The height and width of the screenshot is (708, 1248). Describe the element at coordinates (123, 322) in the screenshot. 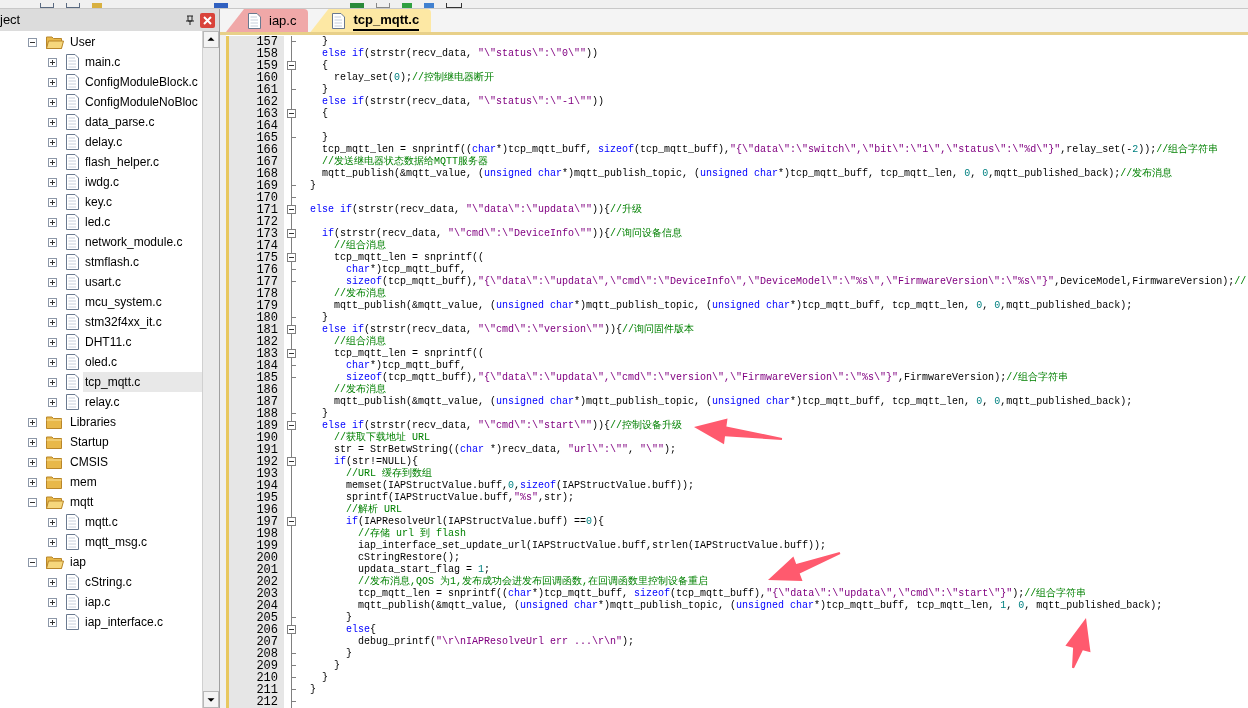

I see `tree-item: stm32f4xx_it.c` at that location.